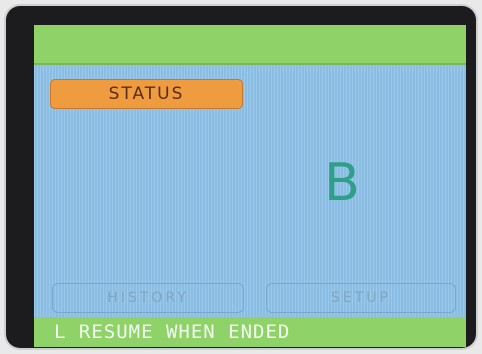 This screenshot has width=482, height=354. What do you see at coordinates (342, 183) in the screenshot?
I see `display-letter: B` at bounding box center [342, 183].